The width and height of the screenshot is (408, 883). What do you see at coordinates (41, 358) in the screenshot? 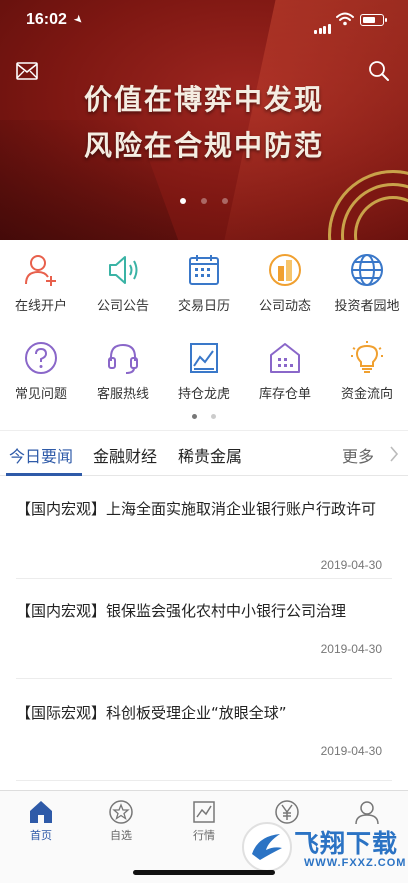
I see `question-icon` at bounding box center [41, 358].